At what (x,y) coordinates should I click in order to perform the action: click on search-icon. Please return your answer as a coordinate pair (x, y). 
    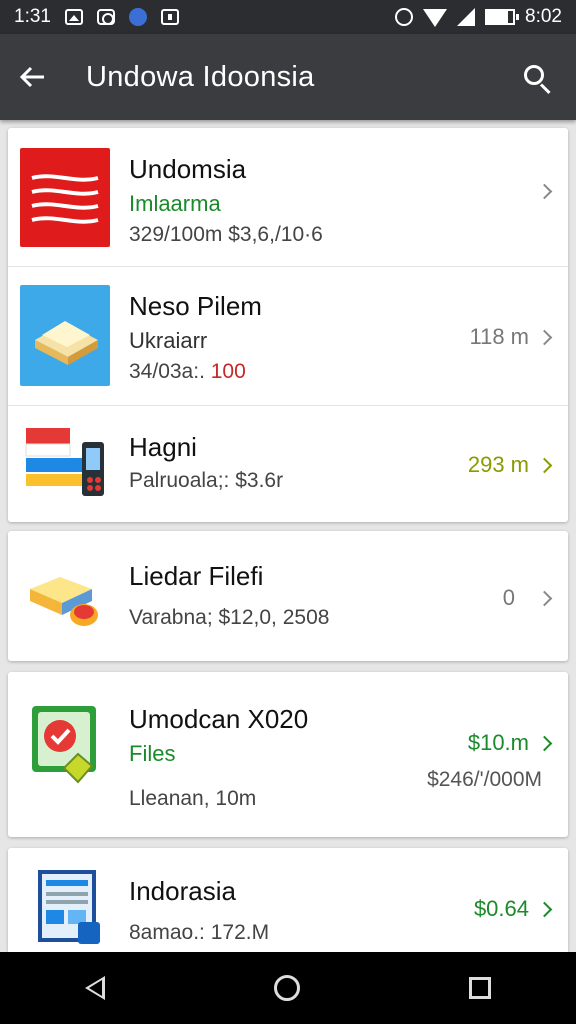
    Looking at the image, I should click on (534, 75).